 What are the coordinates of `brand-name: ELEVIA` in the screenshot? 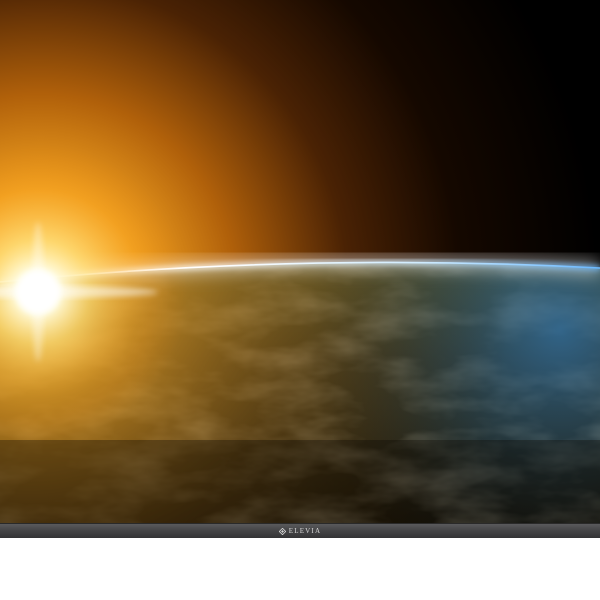 It's located at (305, 531).